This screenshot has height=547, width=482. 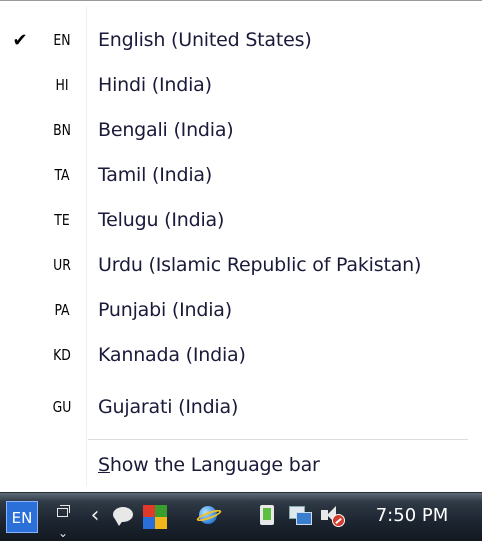 What do you see at coordinates (205, 40) in the screenshot?
I see `language-label: English (United States)` at bounding box center [205, 40].